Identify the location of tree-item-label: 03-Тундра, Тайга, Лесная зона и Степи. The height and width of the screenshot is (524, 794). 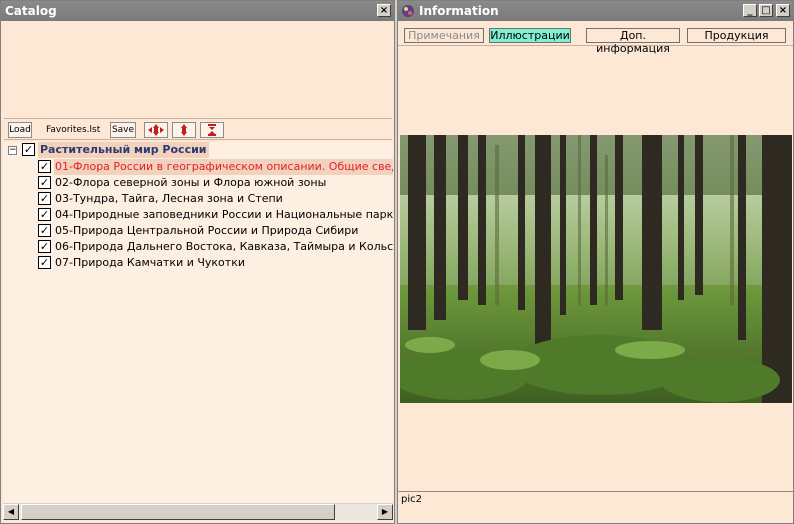
(169, 198).